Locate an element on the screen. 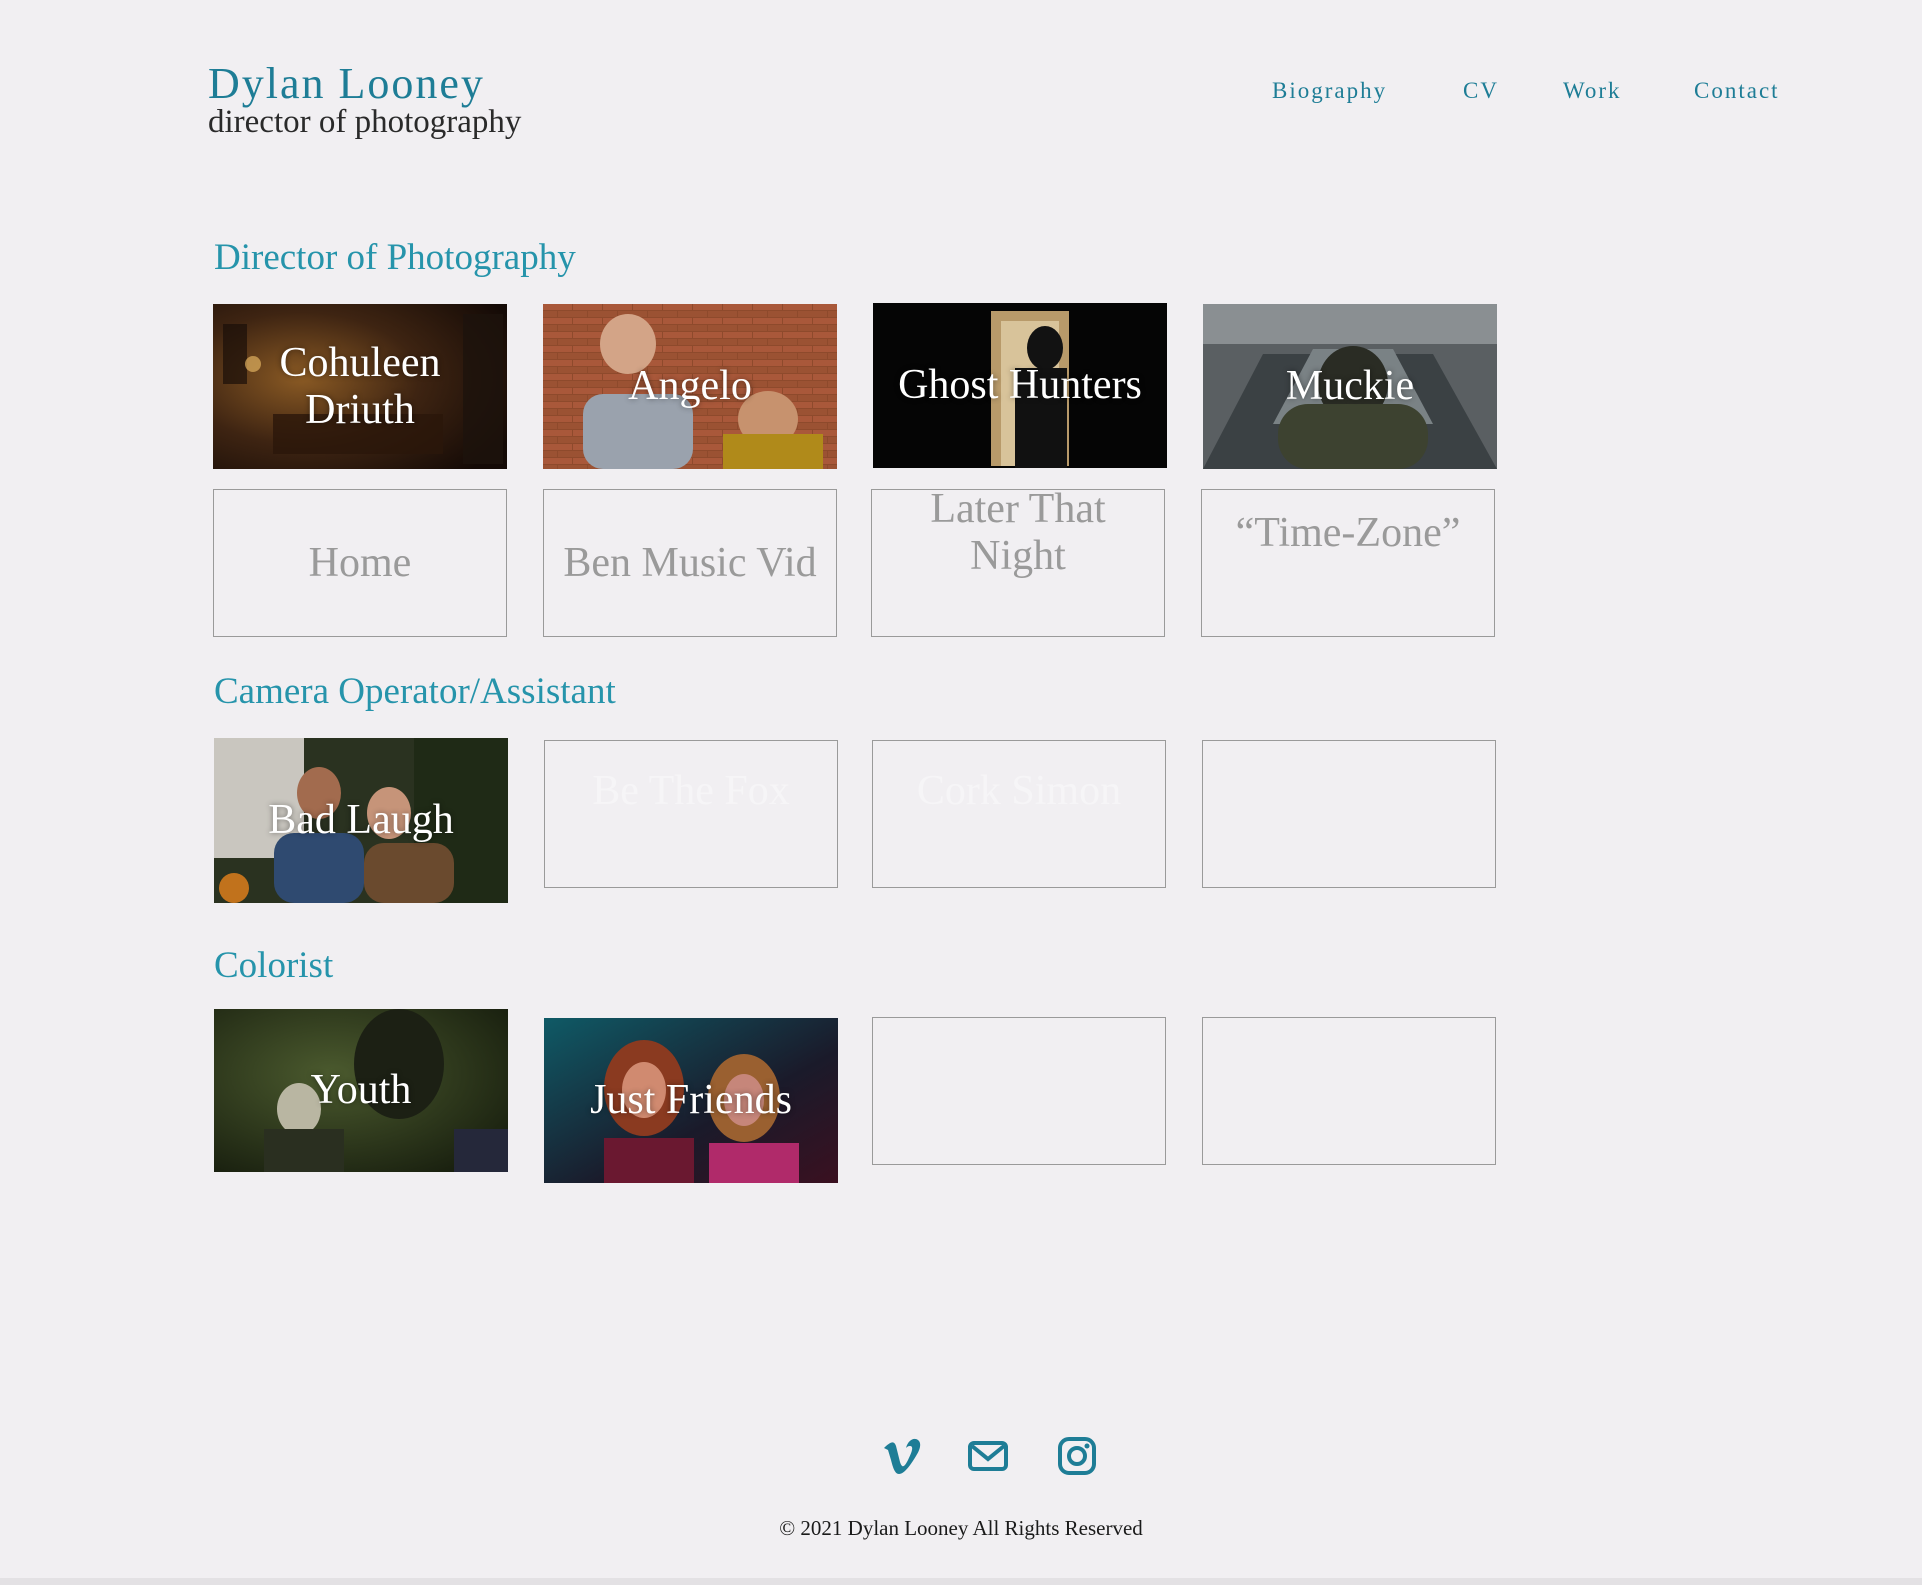 This screenshot has height=1585, width=1922. project-label: Youth is located at coordinates (361, 1090).